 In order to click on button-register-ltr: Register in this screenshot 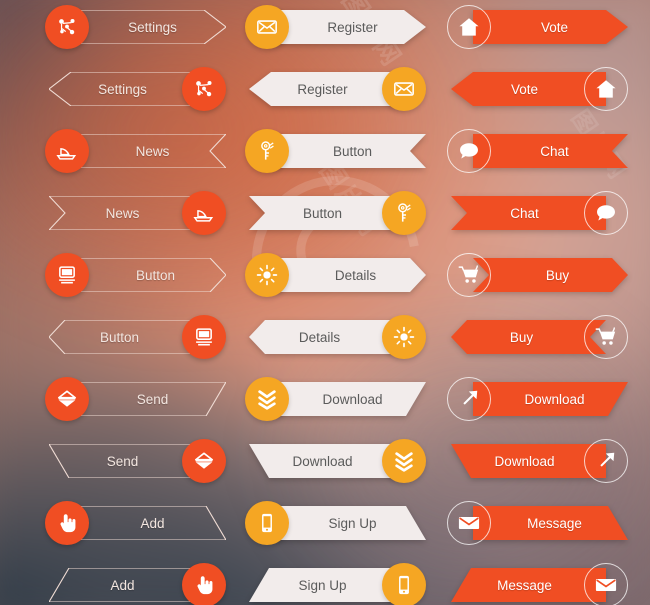, I will do `click(337, 27)`.